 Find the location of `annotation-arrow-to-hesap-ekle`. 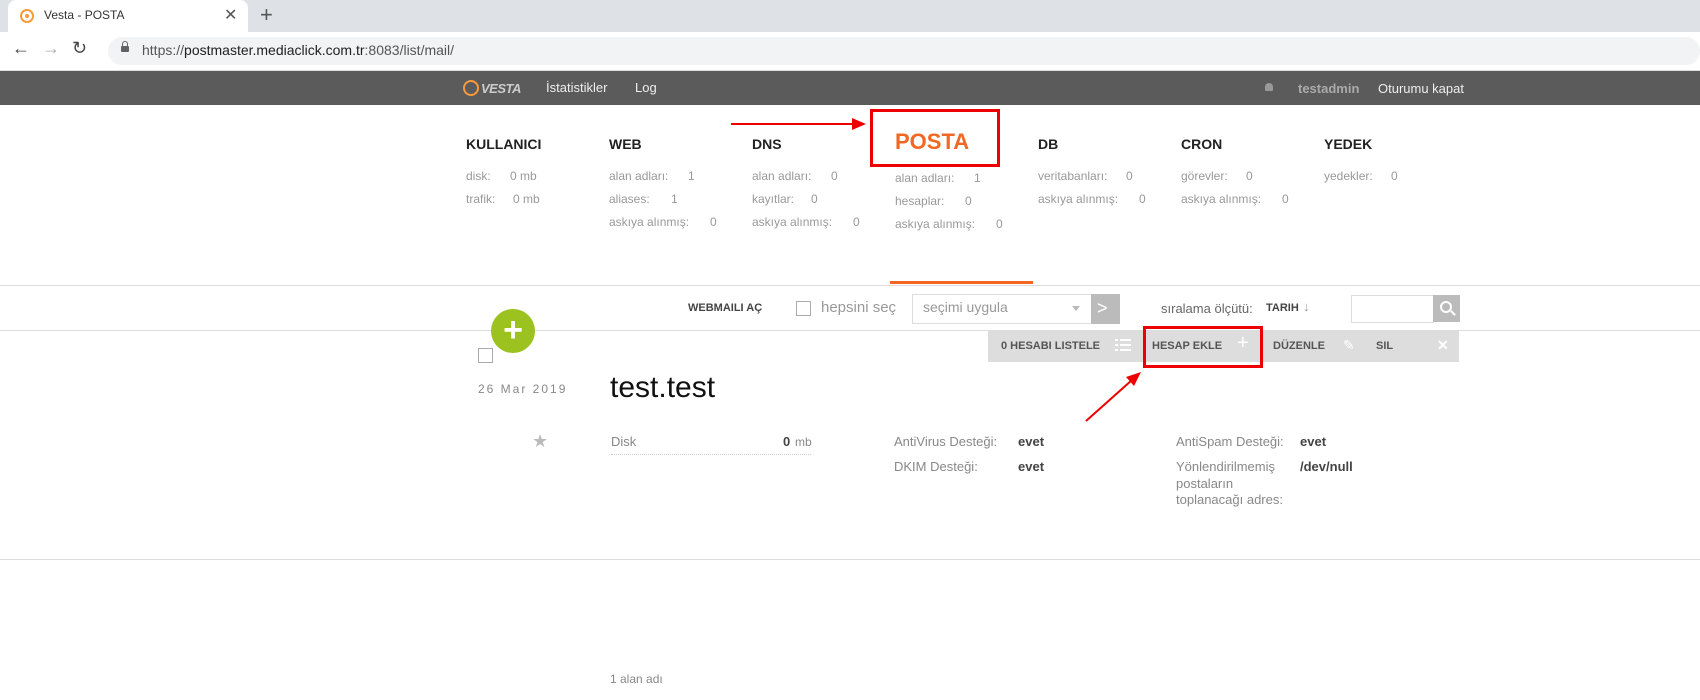

annotation-arrow-to-hesap-ekle is located at coordinates (1113, 397).